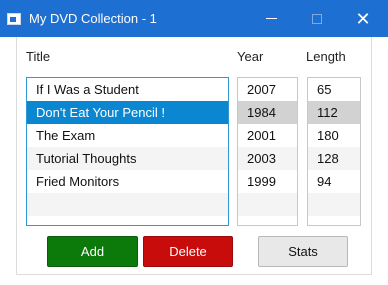 The image size is (388, 285). I want to click on minimize-button, so click(271, 18).